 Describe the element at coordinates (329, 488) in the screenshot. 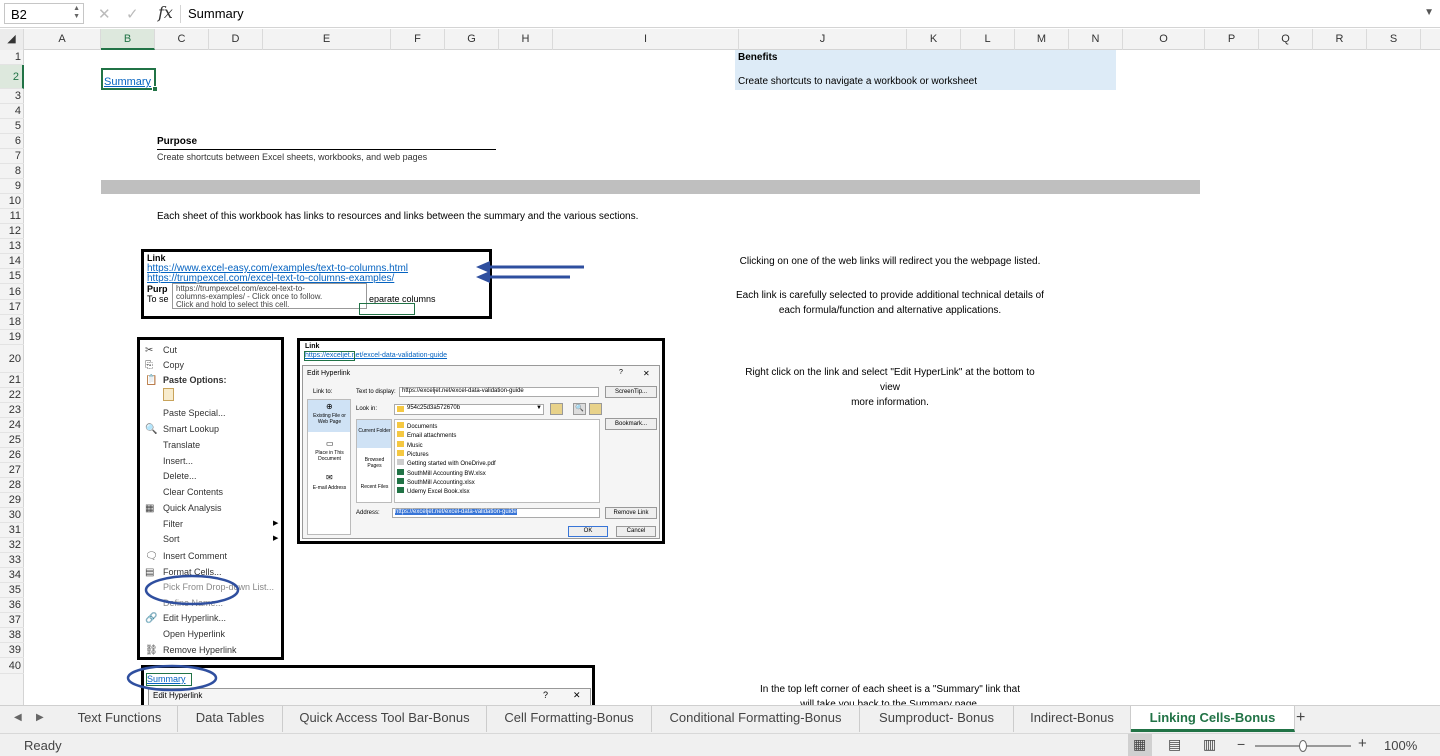

I see `email-address-option: E-mail Address` at that location.